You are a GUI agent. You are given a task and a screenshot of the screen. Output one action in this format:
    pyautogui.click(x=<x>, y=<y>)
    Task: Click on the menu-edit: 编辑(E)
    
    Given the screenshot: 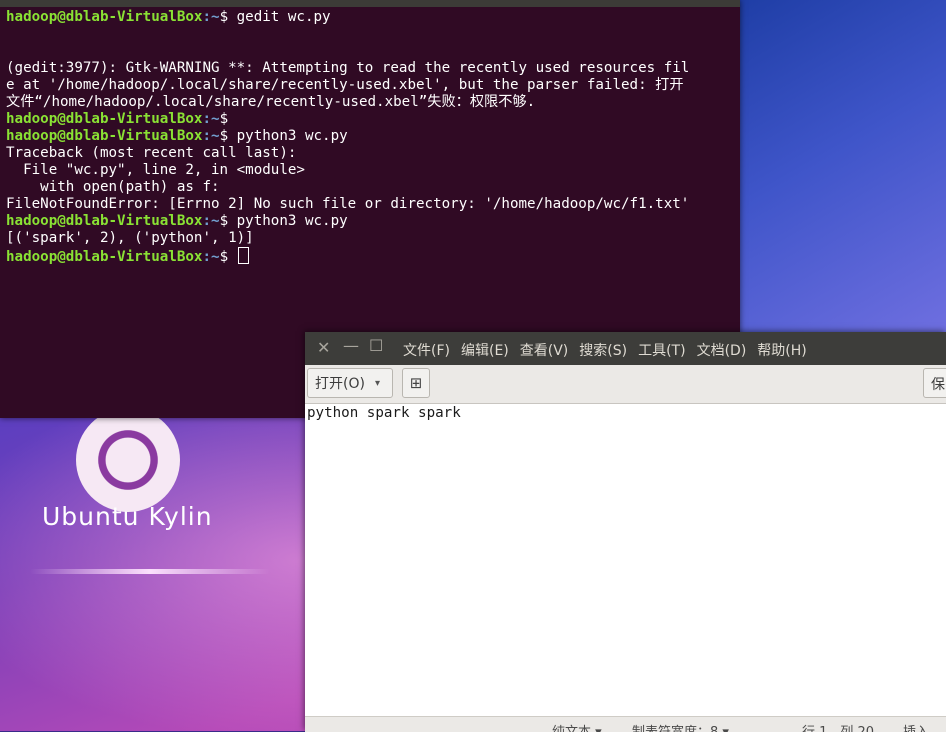 What is the action you would take?
    pyautogui.click(x=485, y=350)
    